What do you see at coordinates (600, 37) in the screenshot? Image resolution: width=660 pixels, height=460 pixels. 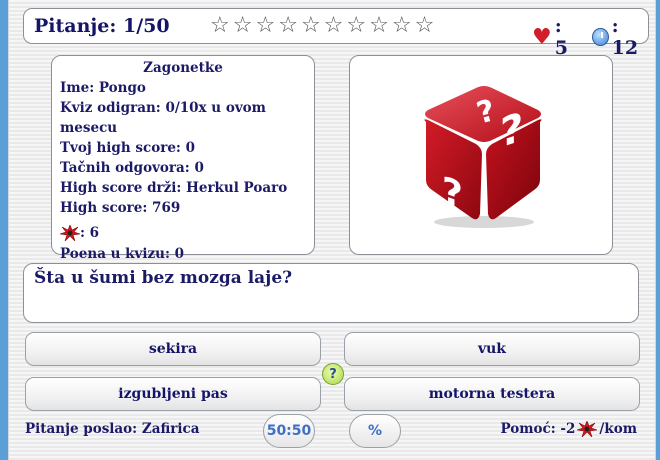 I see `clock-icon` at bounding box center [600, 37].